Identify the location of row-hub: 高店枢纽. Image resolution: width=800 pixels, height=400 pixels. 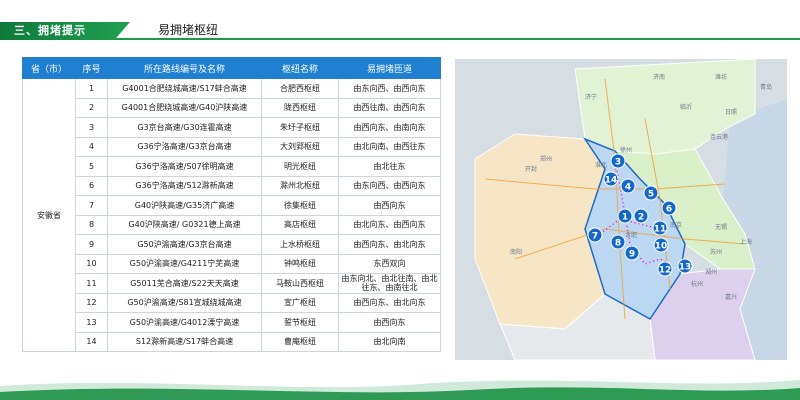
(300, 224).